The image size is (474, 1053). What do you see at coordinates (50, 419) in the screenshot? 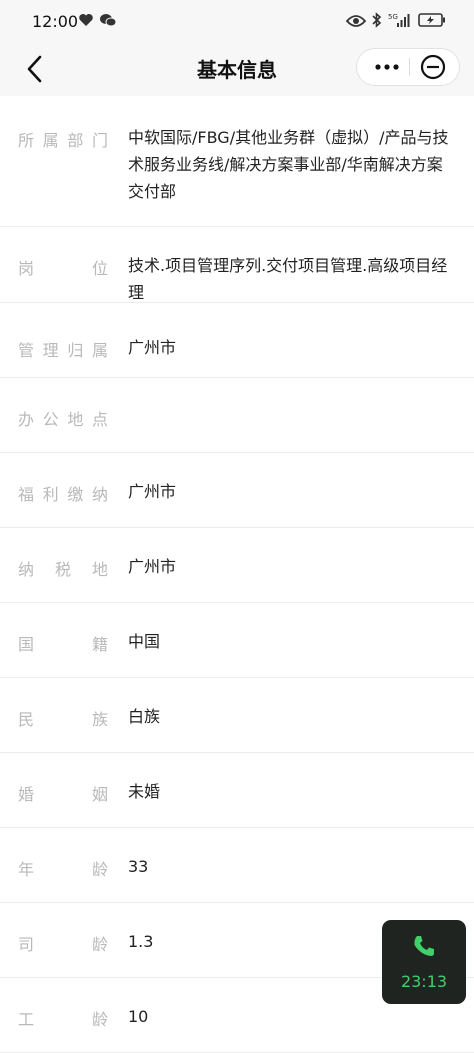
I see `row-label-char: 公` at bounding box center [50, 419].